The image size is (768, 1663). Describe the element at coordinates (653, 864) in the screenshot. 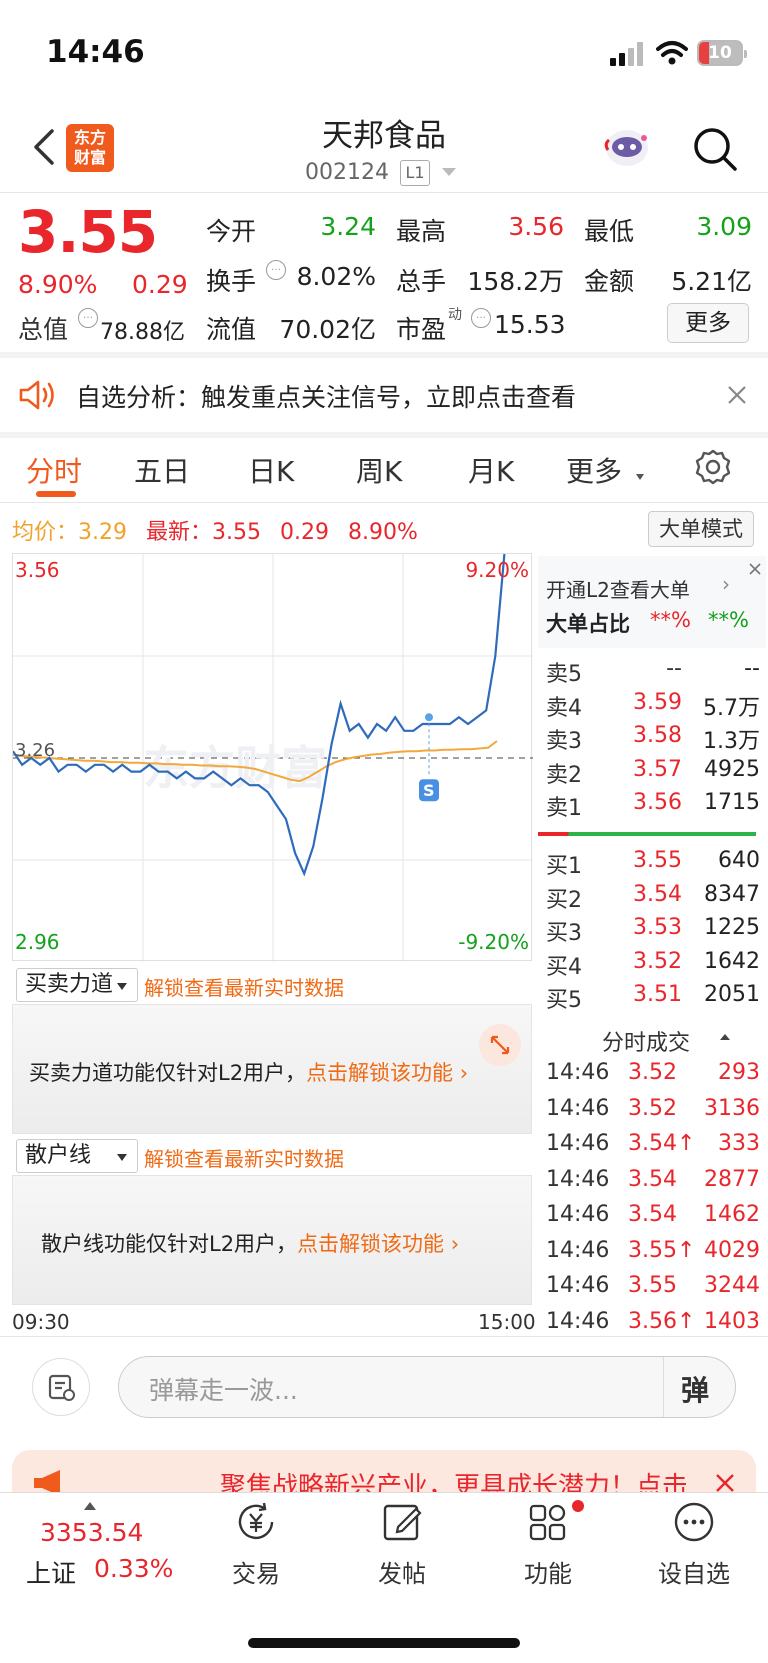

I see `bid-row: 买1 3.55 640` at that location.